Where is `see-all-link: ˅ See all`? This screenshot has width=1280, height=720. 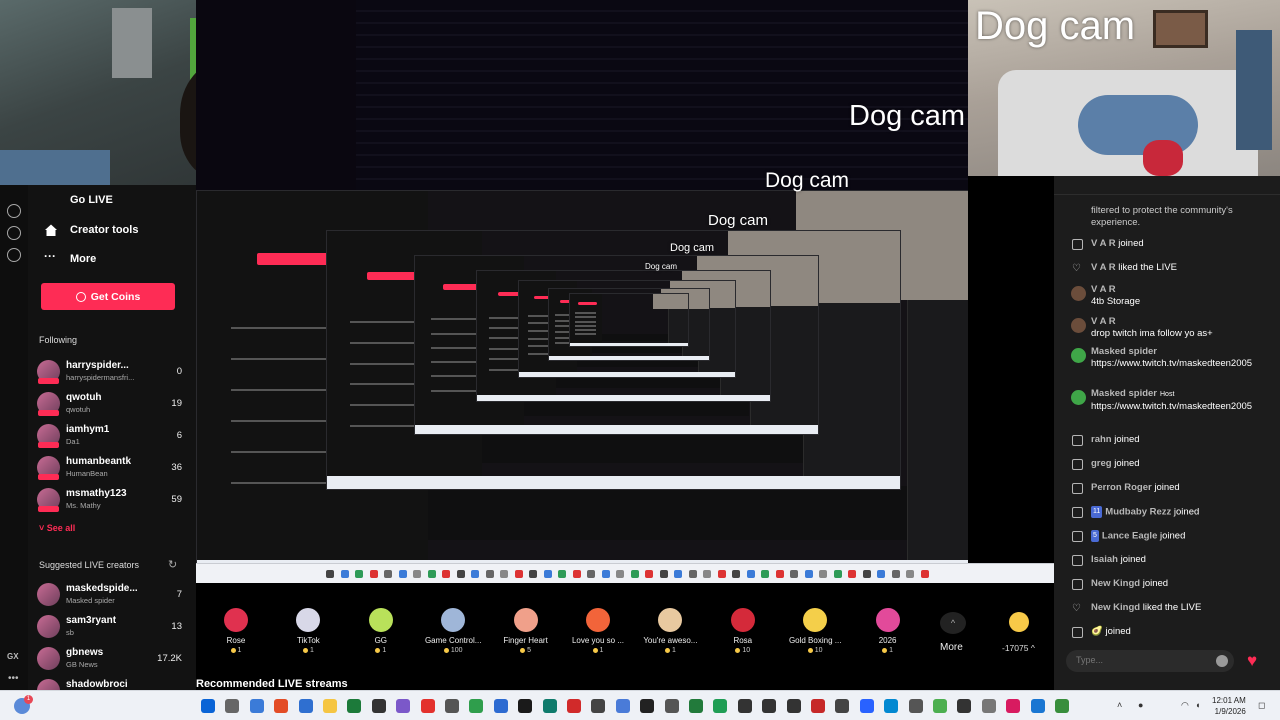
see-all-link: ˅ See all is located at coordinates (57, 528).